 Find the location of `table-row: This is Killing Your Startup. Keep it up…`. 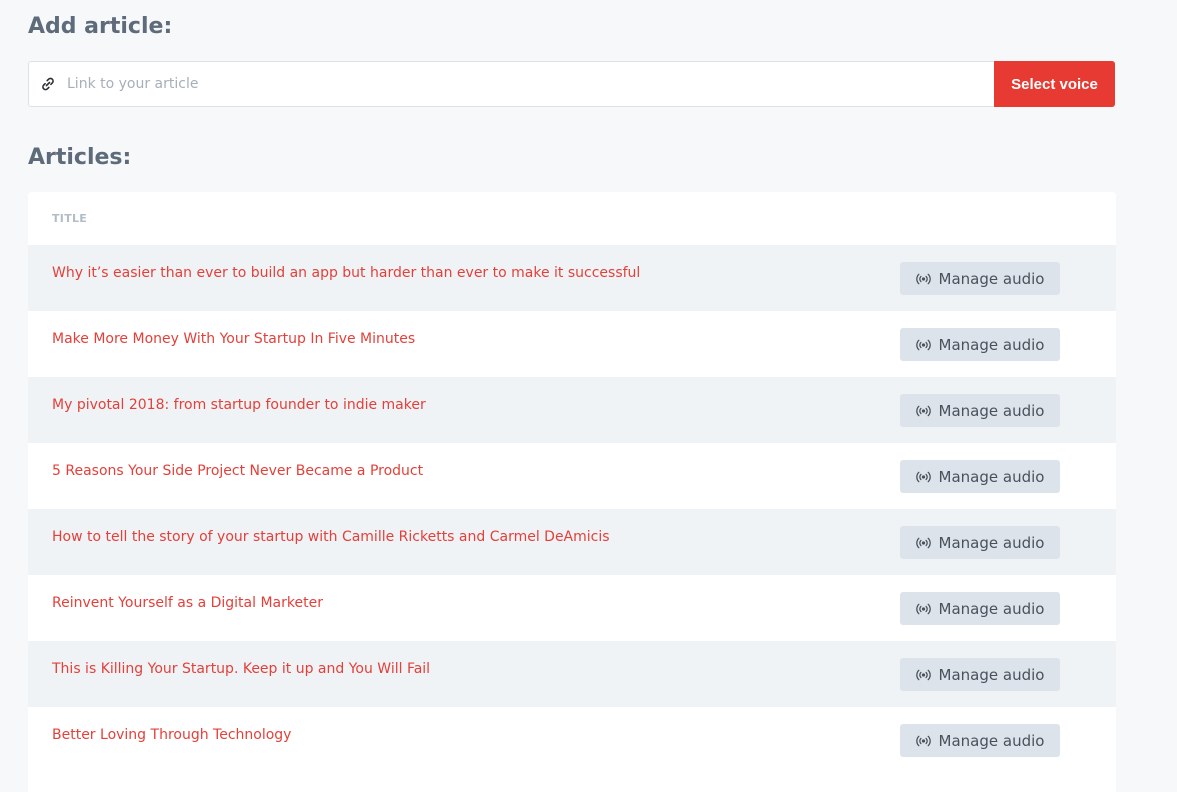

table-row: This is Killing Your Startup. Keep it up… is located at coordinates (572, 674).